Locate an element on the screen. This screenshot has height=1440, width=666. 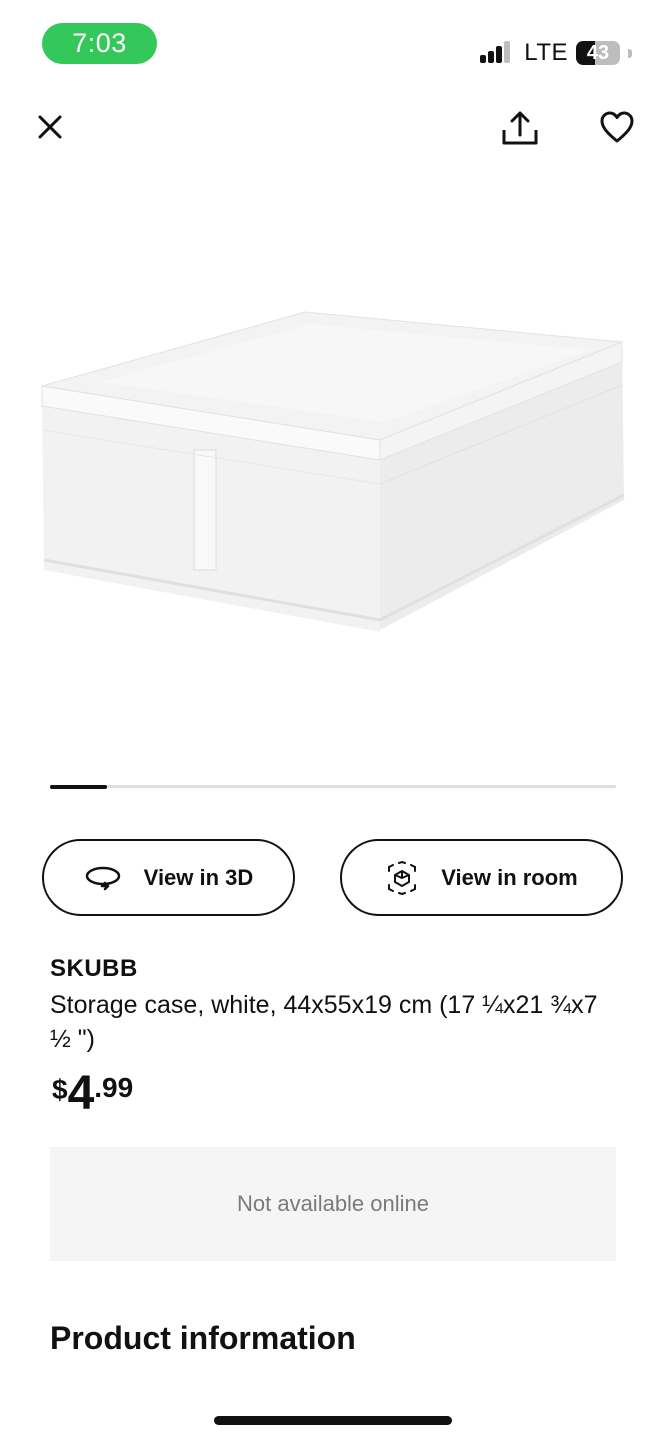
status-indicators: LTE 43 is located at coordinates (556, 53).